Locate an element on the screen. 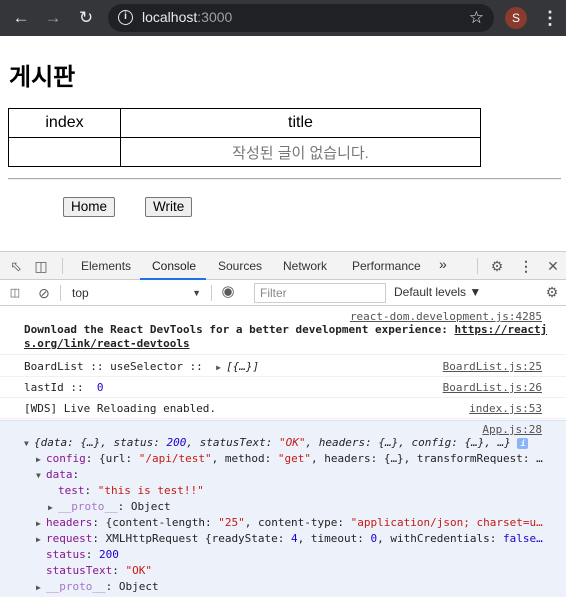  divider is located at coordinates (284, 179).